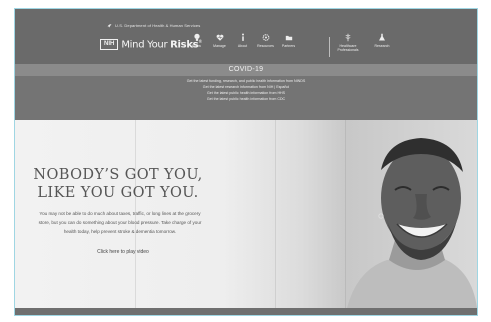 The image size is (491, 322). Describe the element at coordinates (242, 37) in the screenshot. I see `info-icon` at that location.